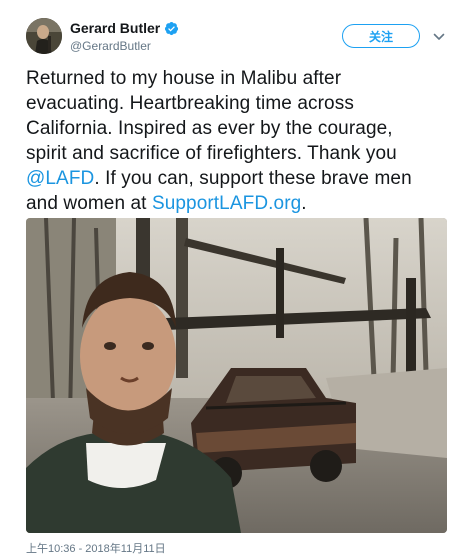 The image size is (472, 556). I want to click on tweet-timestamp: 上午10:36 - 2018年11月11日, so click(96, 548).